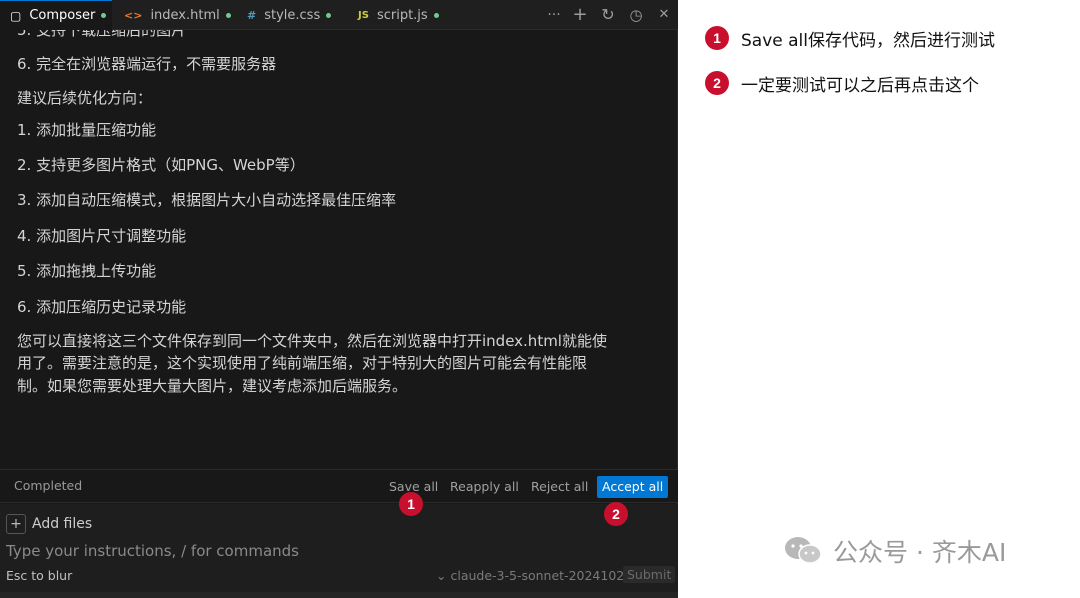 Image resolution: width=1080 pixels, height=598 pixels. I want to click on tab-style-css: # style.css, so click(297, 15).